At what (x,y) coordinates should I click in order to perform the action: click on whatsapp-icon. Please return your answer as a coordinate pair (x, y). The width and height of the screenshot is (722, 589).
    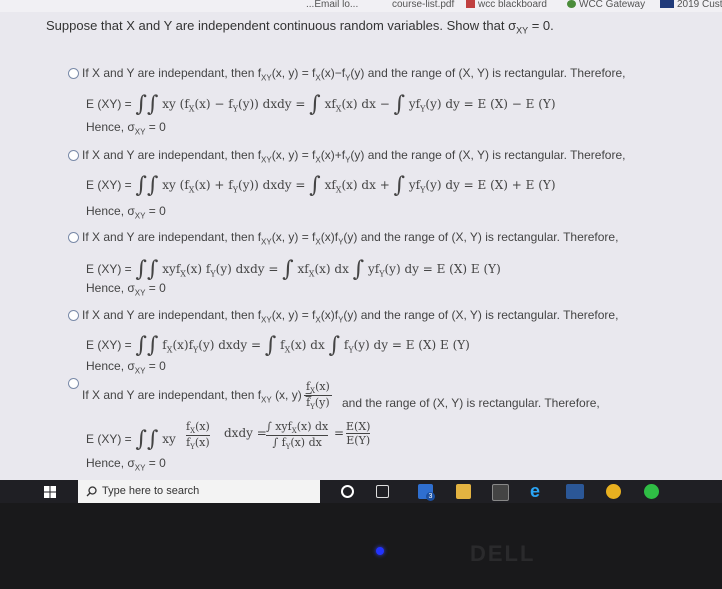
    Looking at the image, I should click on (651, 491).